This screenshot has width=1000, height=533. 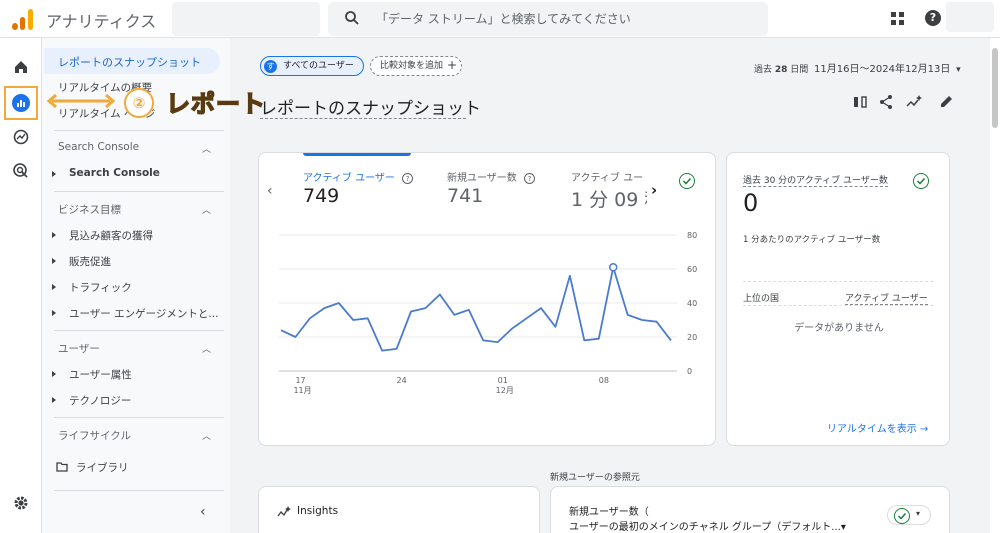 I want to click on prev-metric-button: ‹, so click(x=270, y=191).